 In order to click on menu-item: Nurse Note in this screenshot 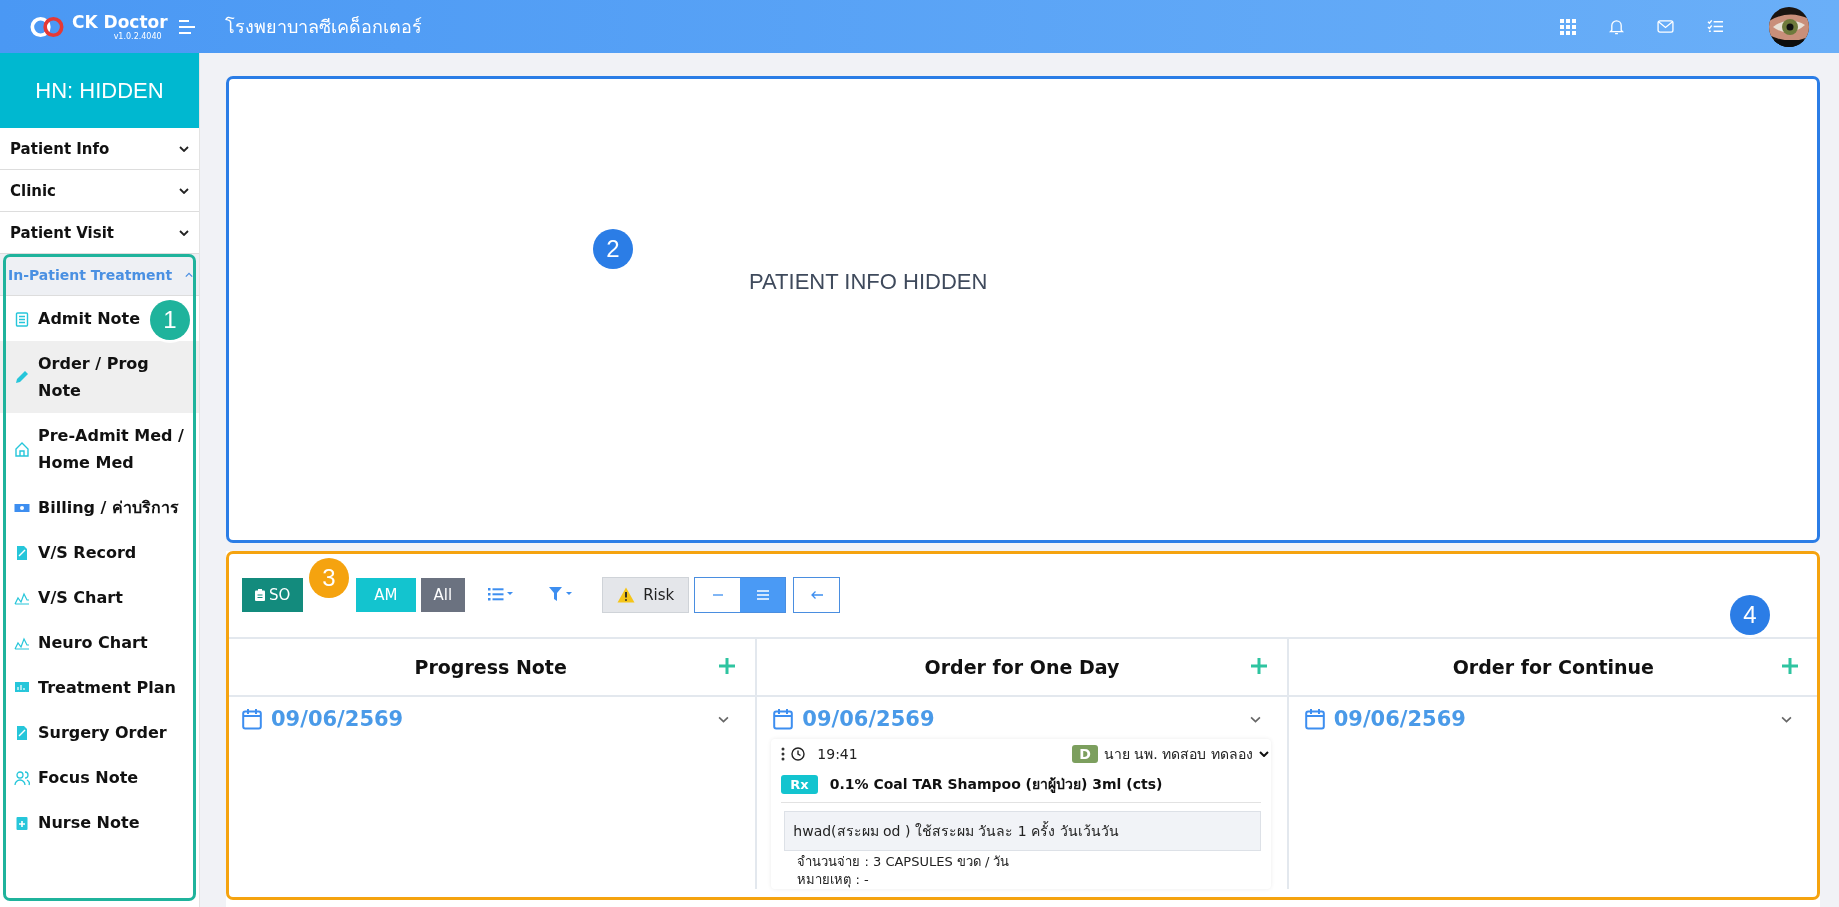, I will do `click(74, 822)`.